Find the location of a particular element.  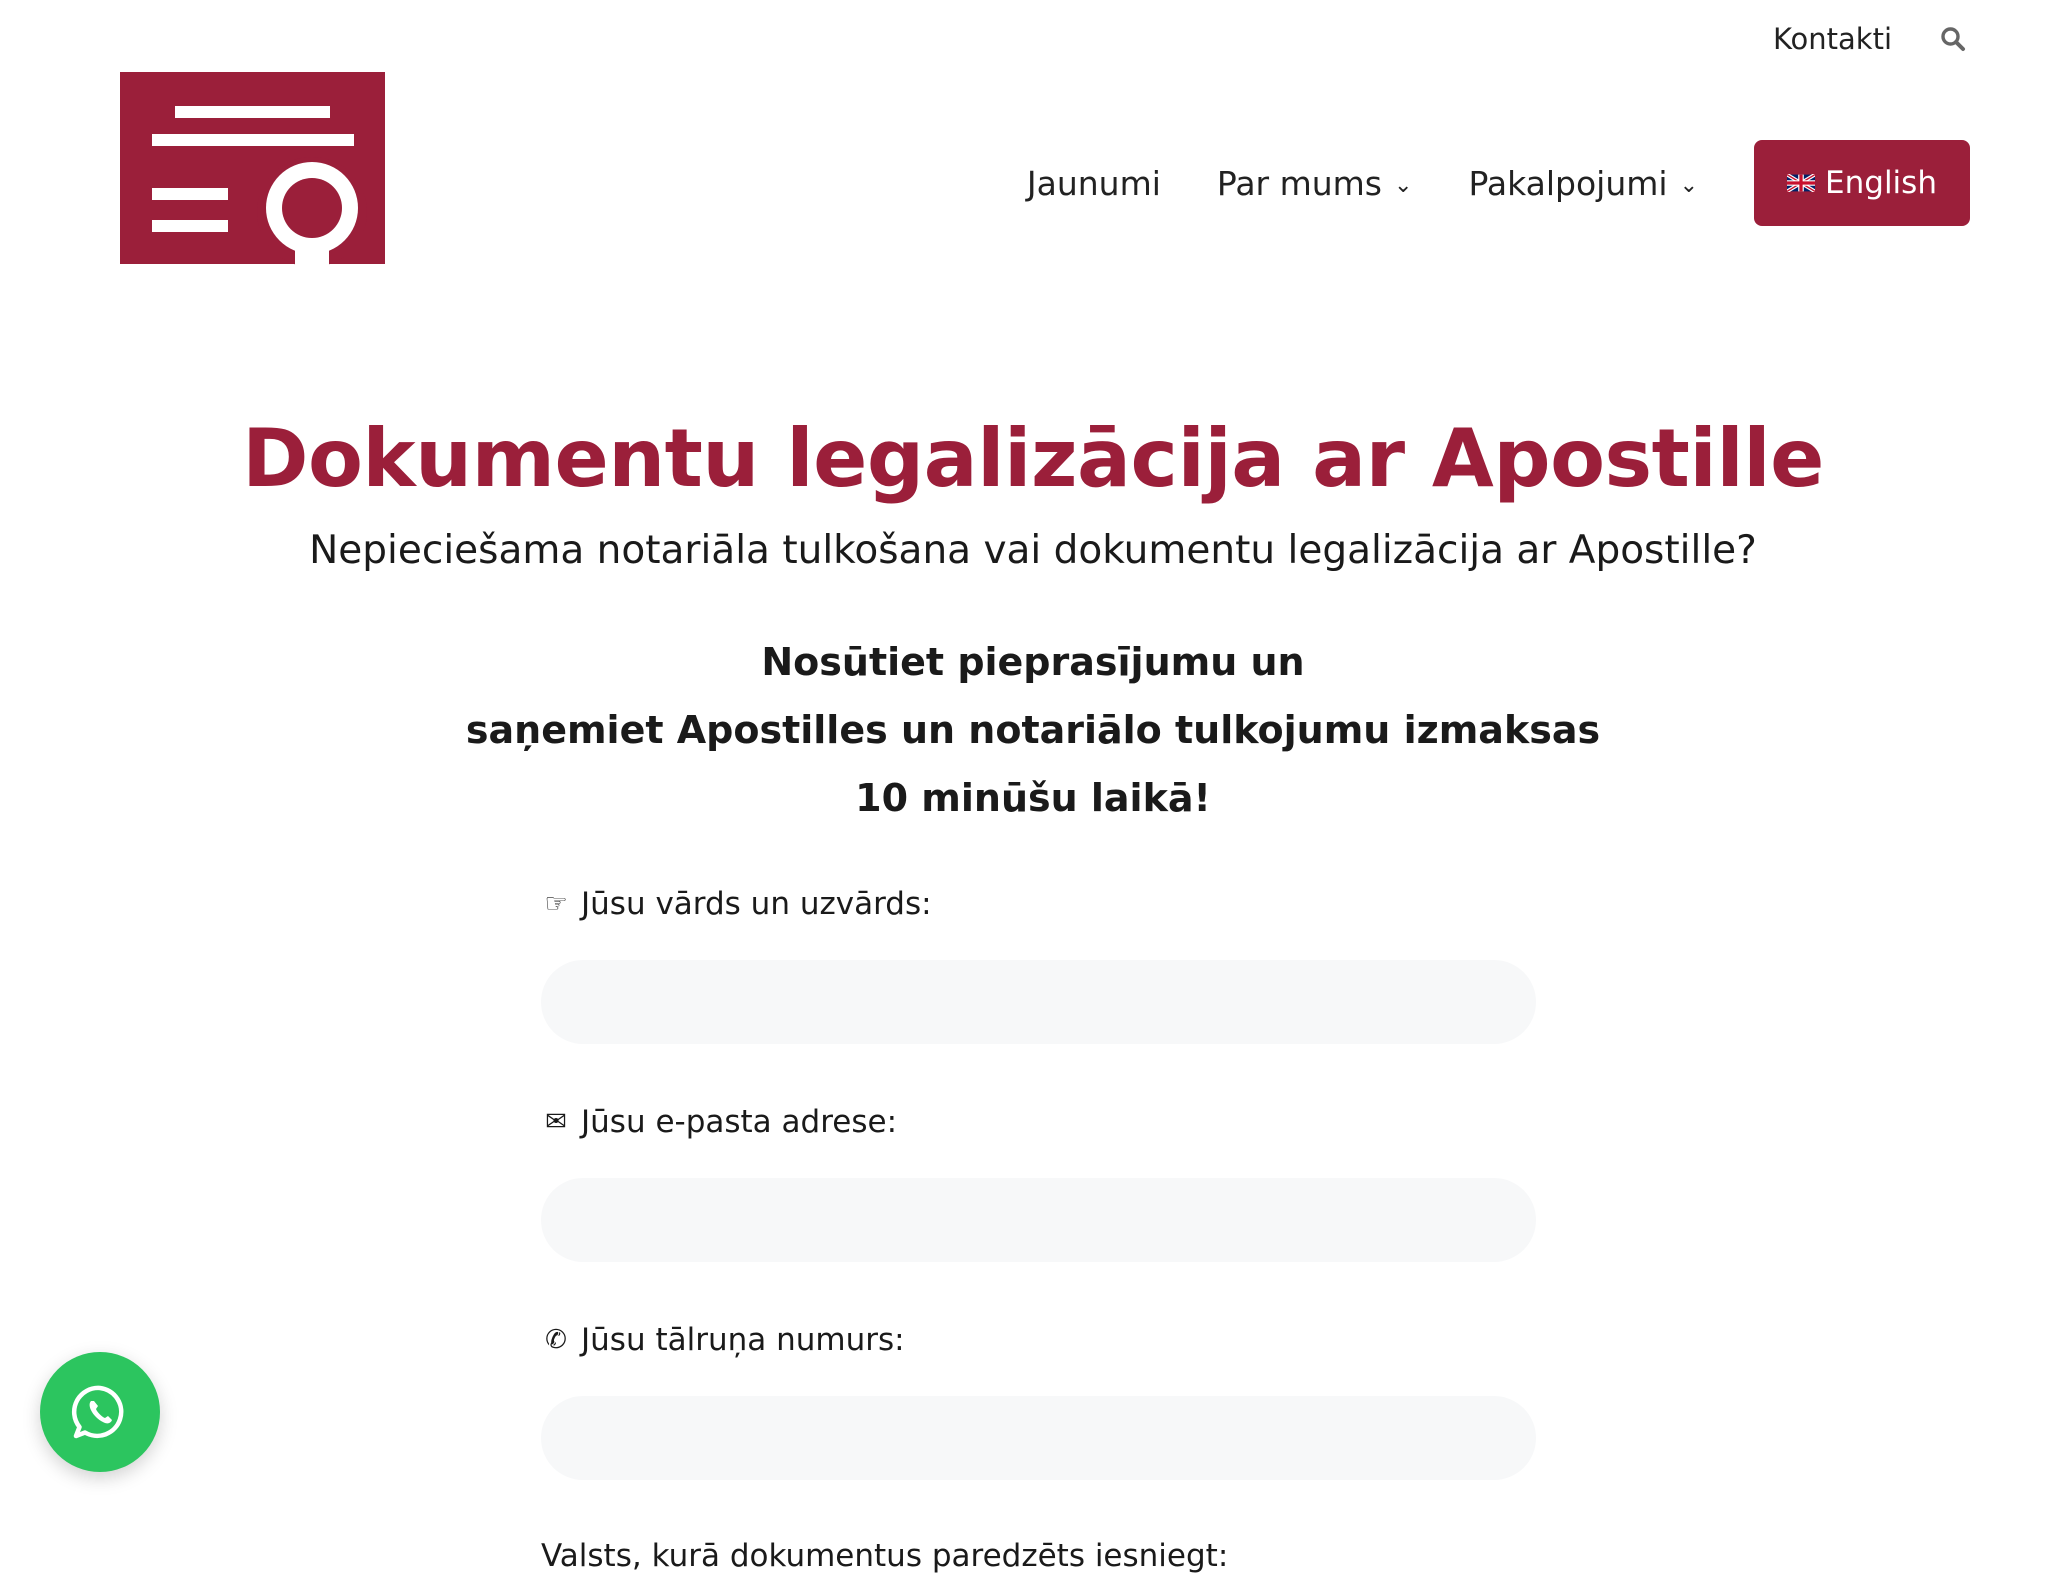

cta-line: Nosūtiet pieprasījumu un is located at coordinates (1033, 662).